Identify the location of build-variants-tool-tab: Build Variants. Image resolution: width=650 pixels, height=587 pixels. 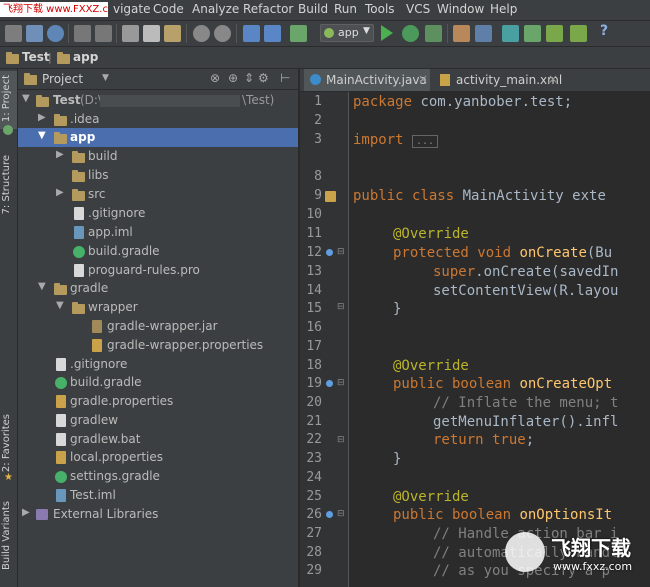
(8, 544).